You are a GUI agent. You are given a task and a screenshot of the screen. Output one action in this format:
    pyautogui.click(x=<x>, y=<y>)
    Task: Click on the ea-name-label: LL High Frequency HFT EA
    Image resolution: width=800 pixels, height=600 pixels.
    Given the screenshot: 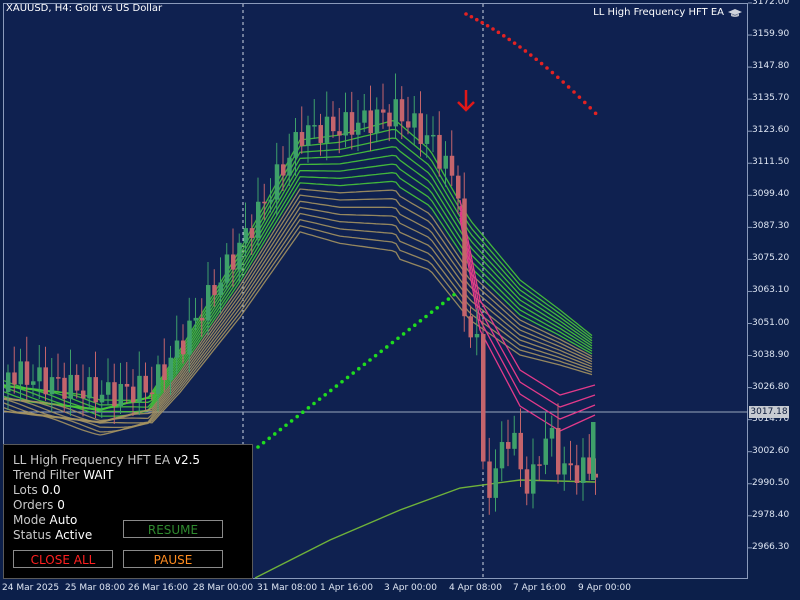 What is the action you would take?
    pyautogui.click(x=667, y=12)
    